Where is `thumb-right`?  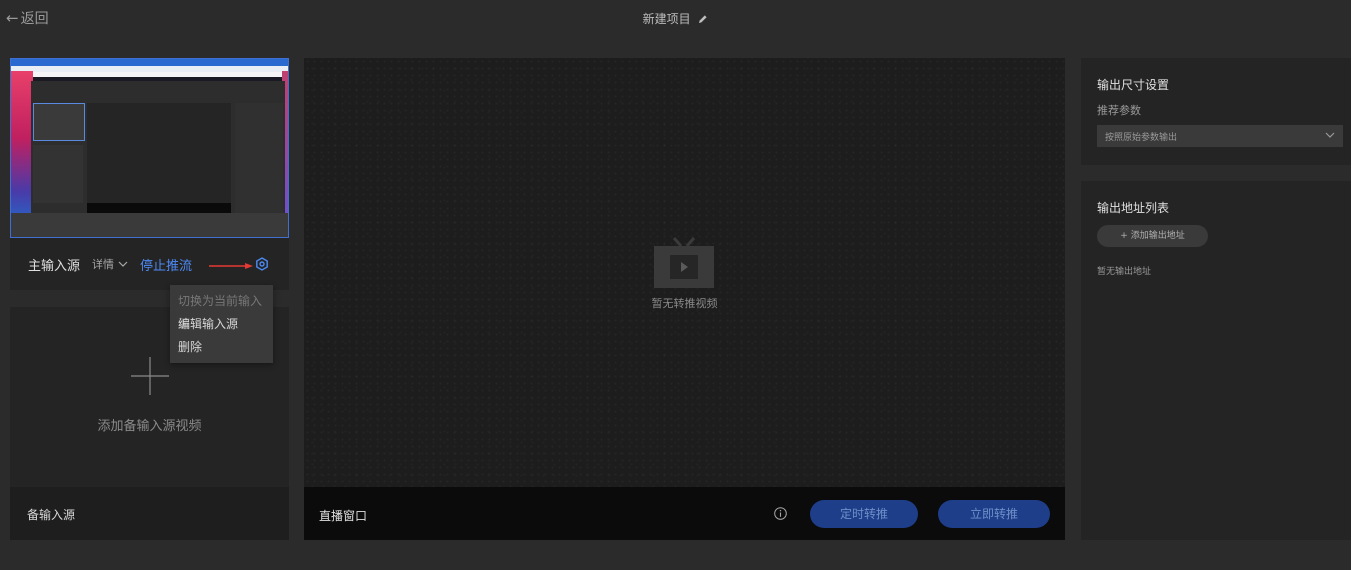 thumb-right is located at coordinates (259, 158).